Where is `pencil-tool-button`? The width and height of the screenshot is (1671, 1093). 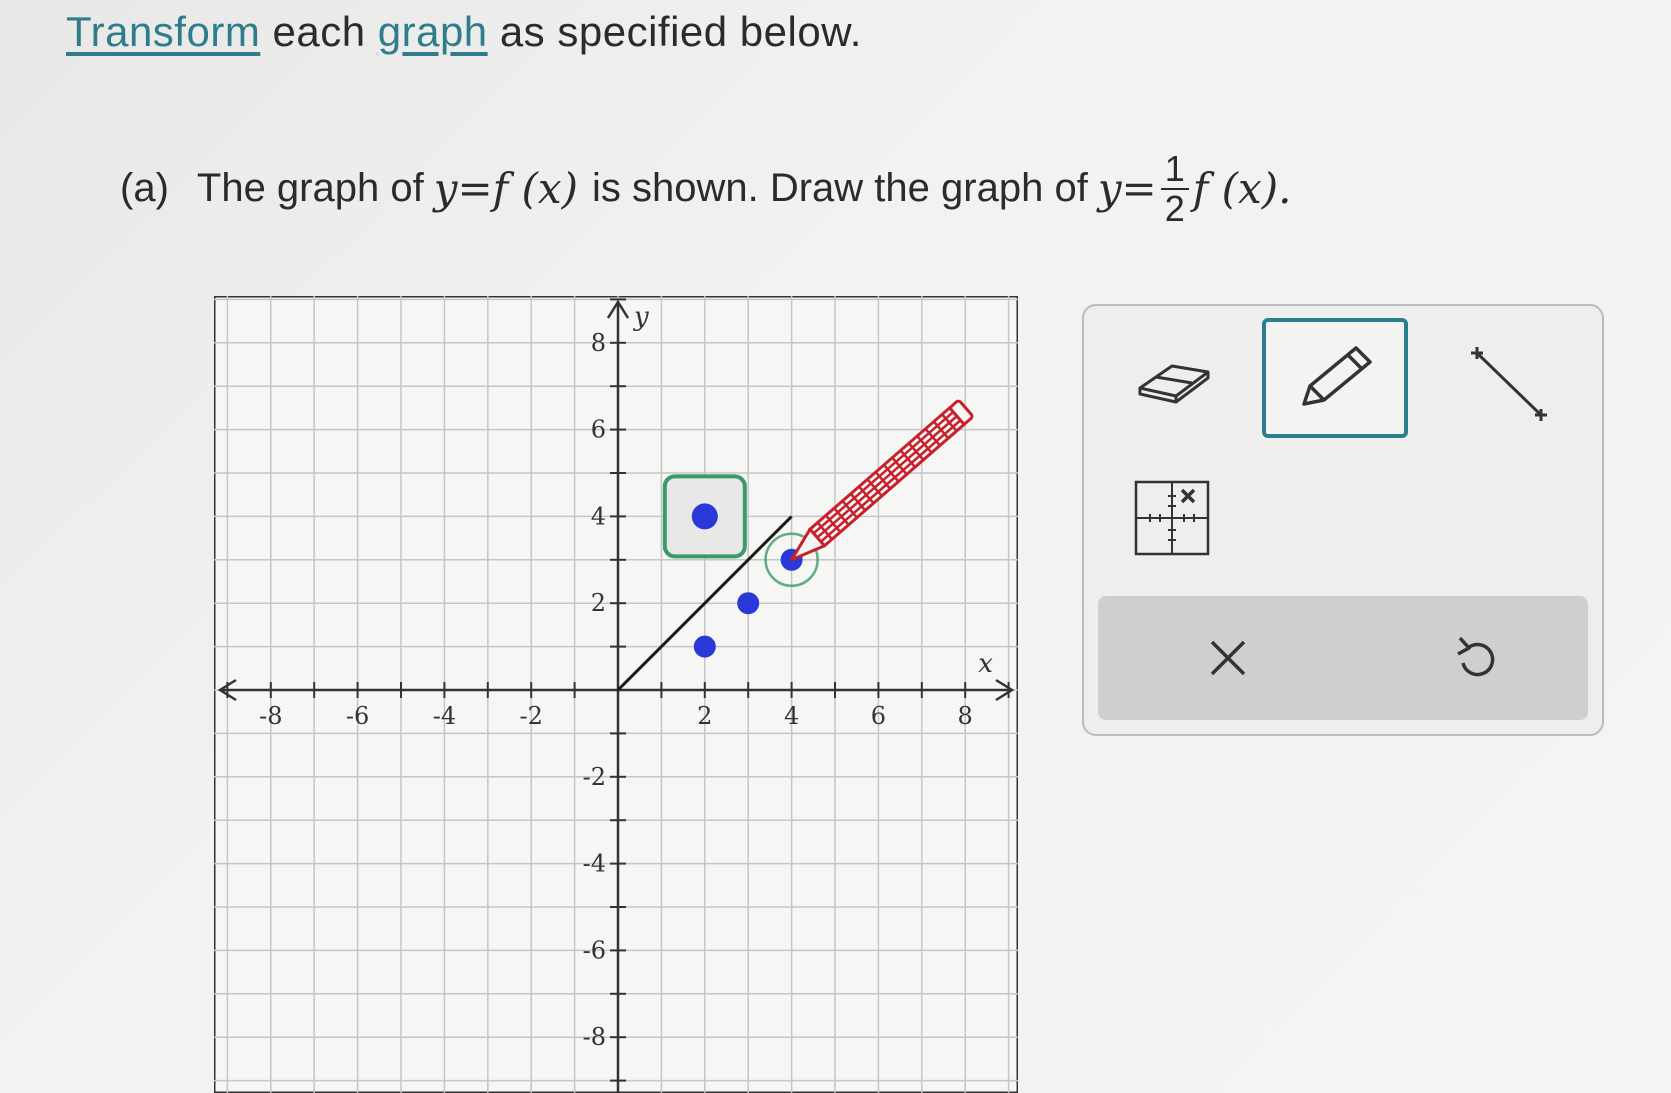 pencil-tool-button is located at coordinates (1335, 378).